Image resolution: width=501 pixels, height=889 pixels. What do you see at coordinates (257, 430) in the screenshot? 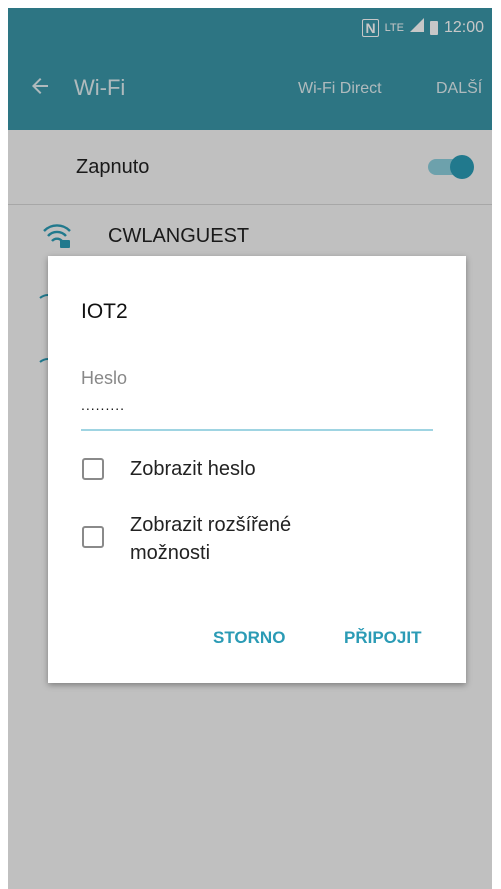
I see `password-underline` at bounding box center [257, 430].